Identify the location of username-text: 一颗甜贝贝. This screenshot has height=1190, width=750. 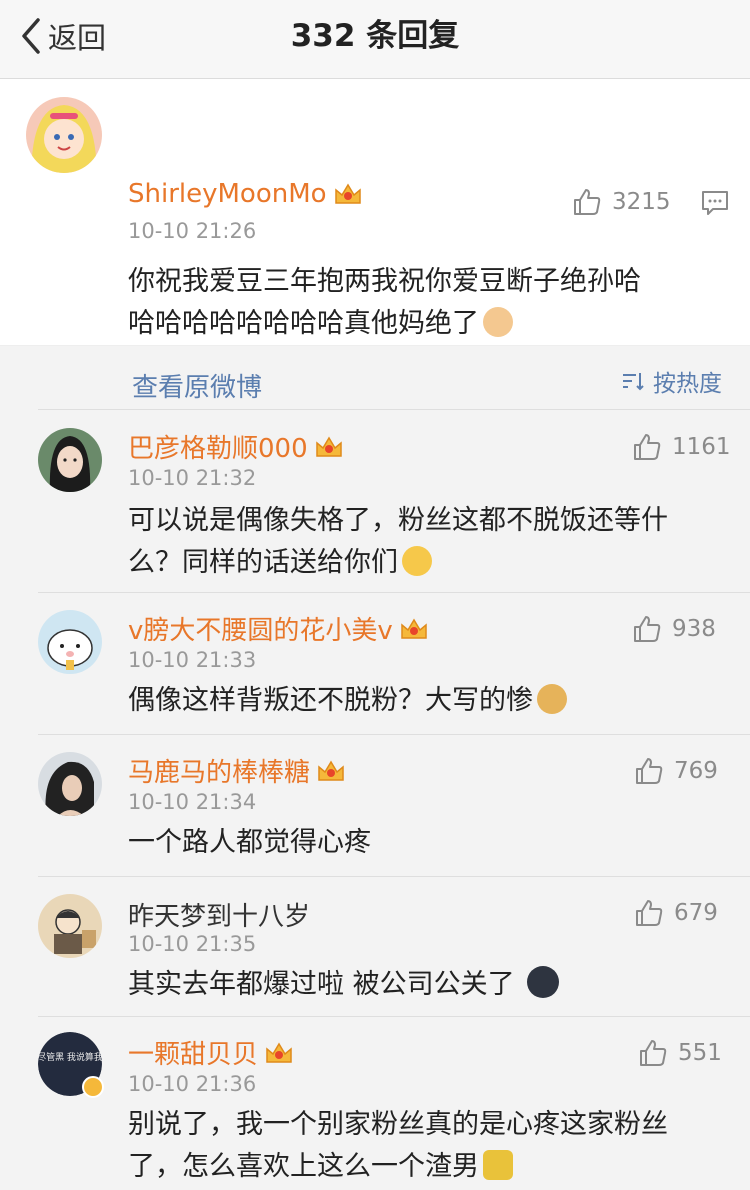
(193, 1052).